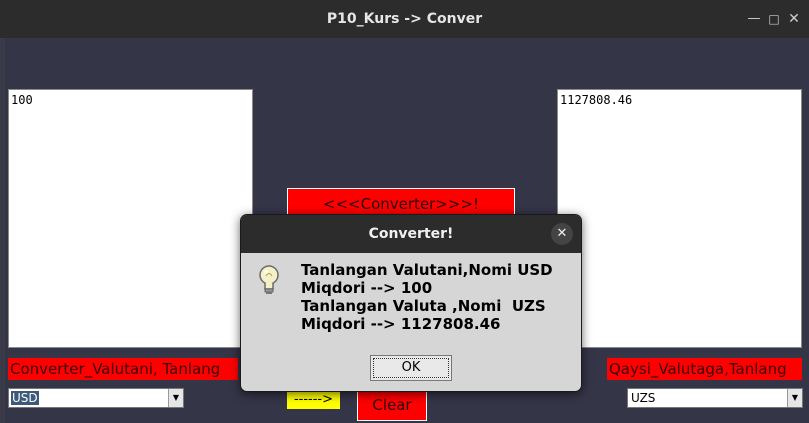 The width and height of the screenshot is (809, 423). I want to click on minimize-icon: —, so click(754, 19).